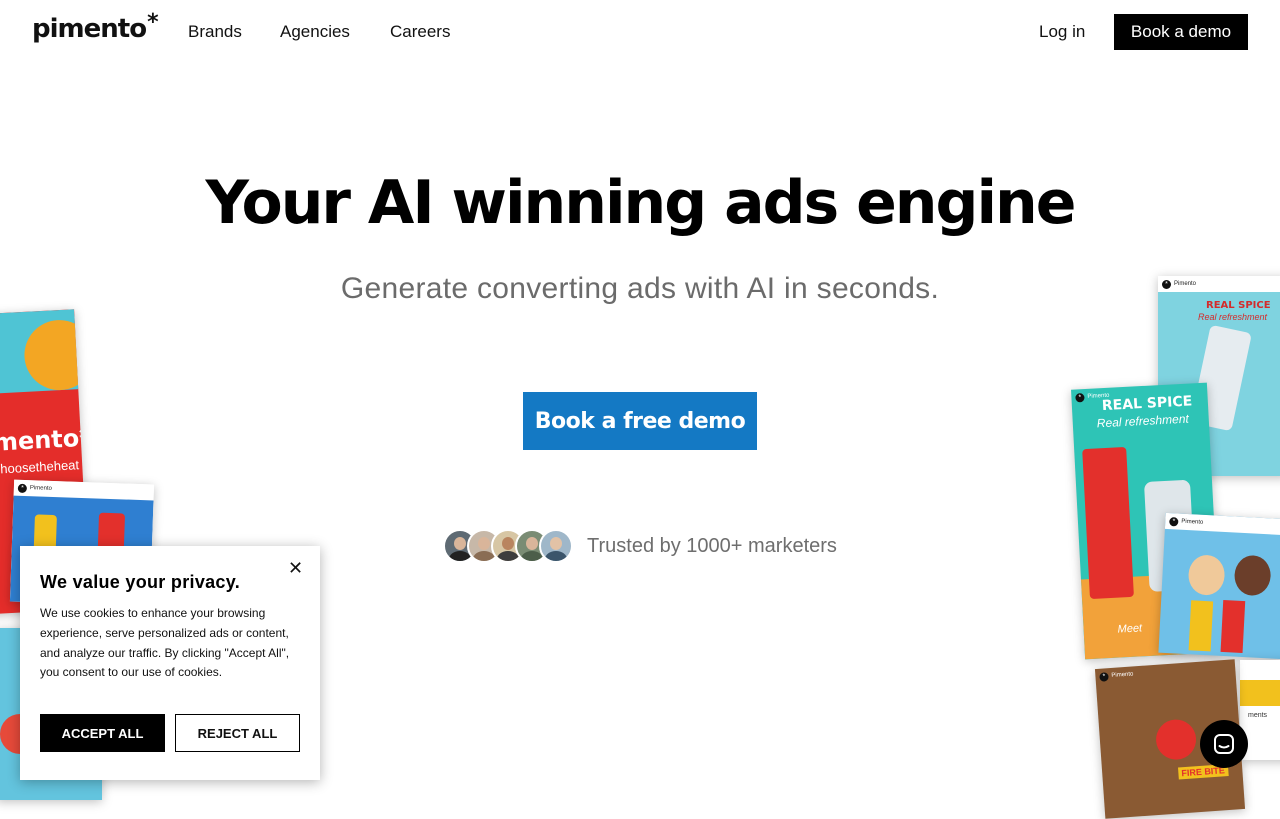 This screenshot has width=1280, height=819. Describe the element at coordinates (508, 546) in the screenshot. I see `avatar-stack` at that location.